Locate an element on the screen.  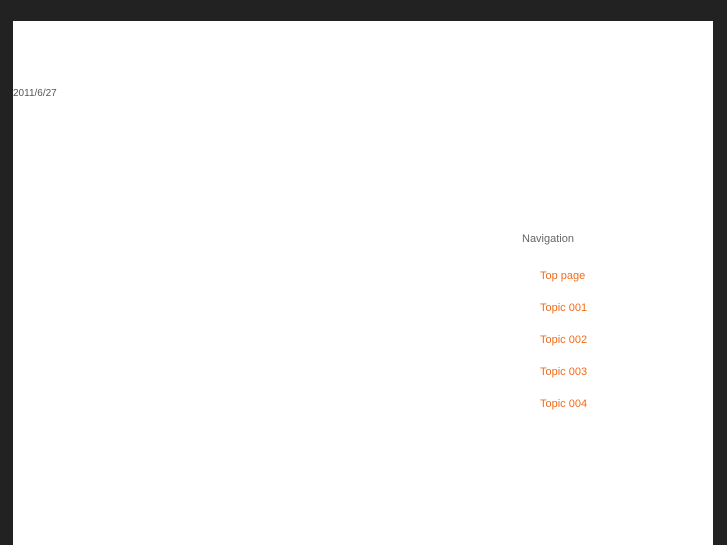
nav-item-topic-003: Topic 003 is located at coordinates (621, 380).